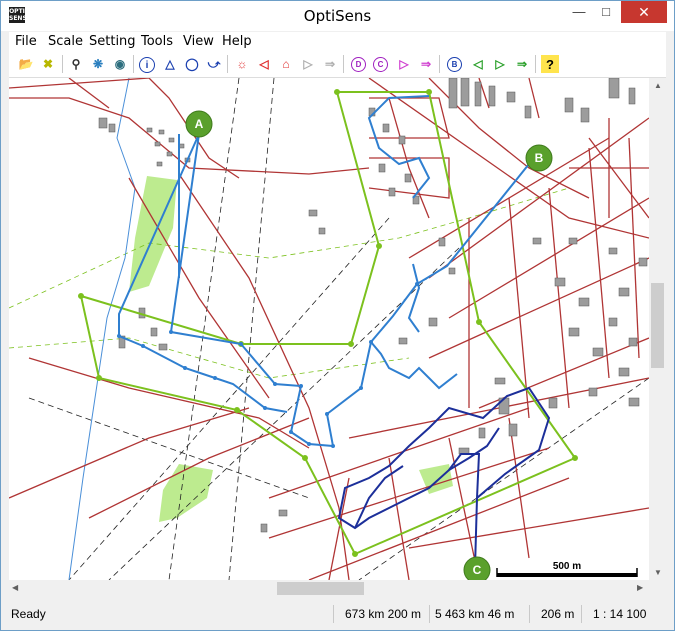 This screenshot has height=631, width=675. Describe the element at coordinates (475, 614) in the screenshot. I see `status-y-coordinate: 5 463 km 46 m` at that location.